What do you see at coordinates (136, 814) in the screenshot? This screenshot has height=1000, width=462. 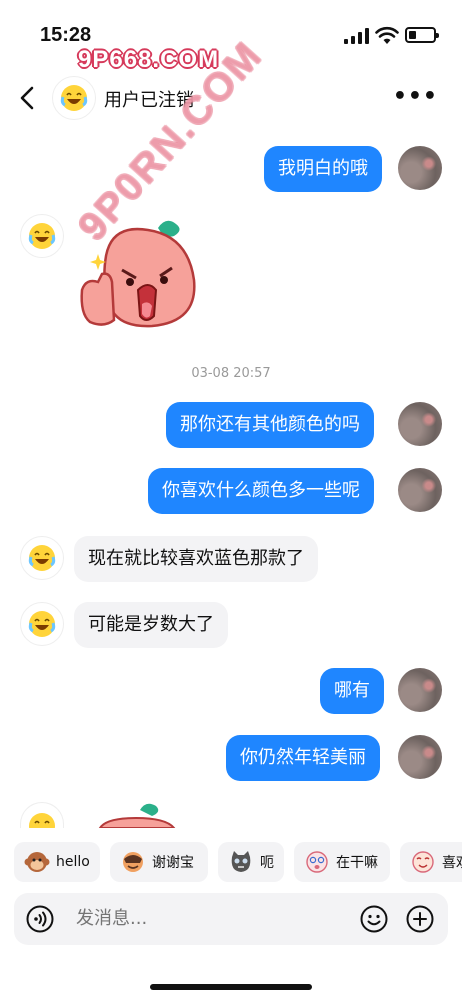 I see `peach-sticker-partial` at bounding box center [136, 814].